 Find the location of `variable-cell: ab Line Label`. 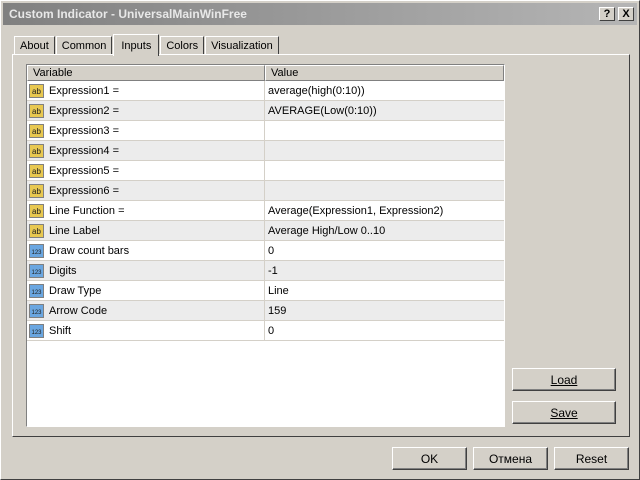

variable-cell: ab Line Label is located at coordinates (146, 230).